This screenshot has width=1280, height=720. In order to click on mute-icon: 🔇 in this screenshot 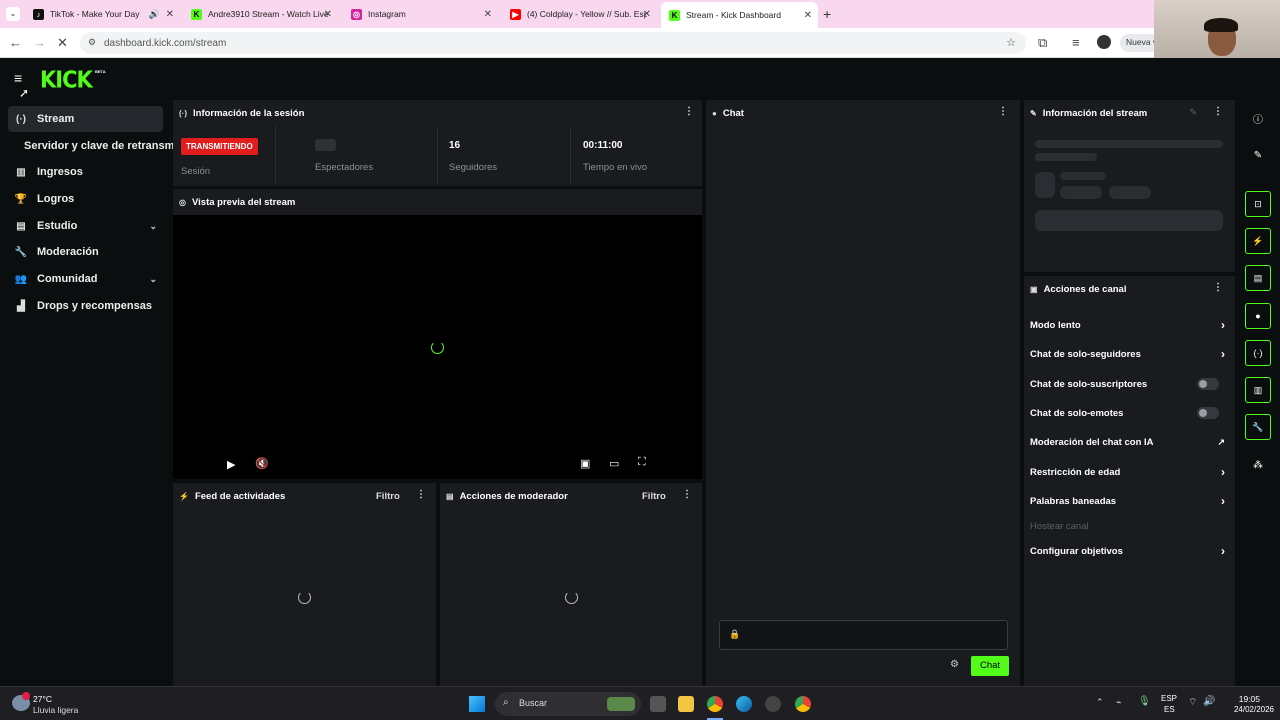, I will do `click(262, 463)`.